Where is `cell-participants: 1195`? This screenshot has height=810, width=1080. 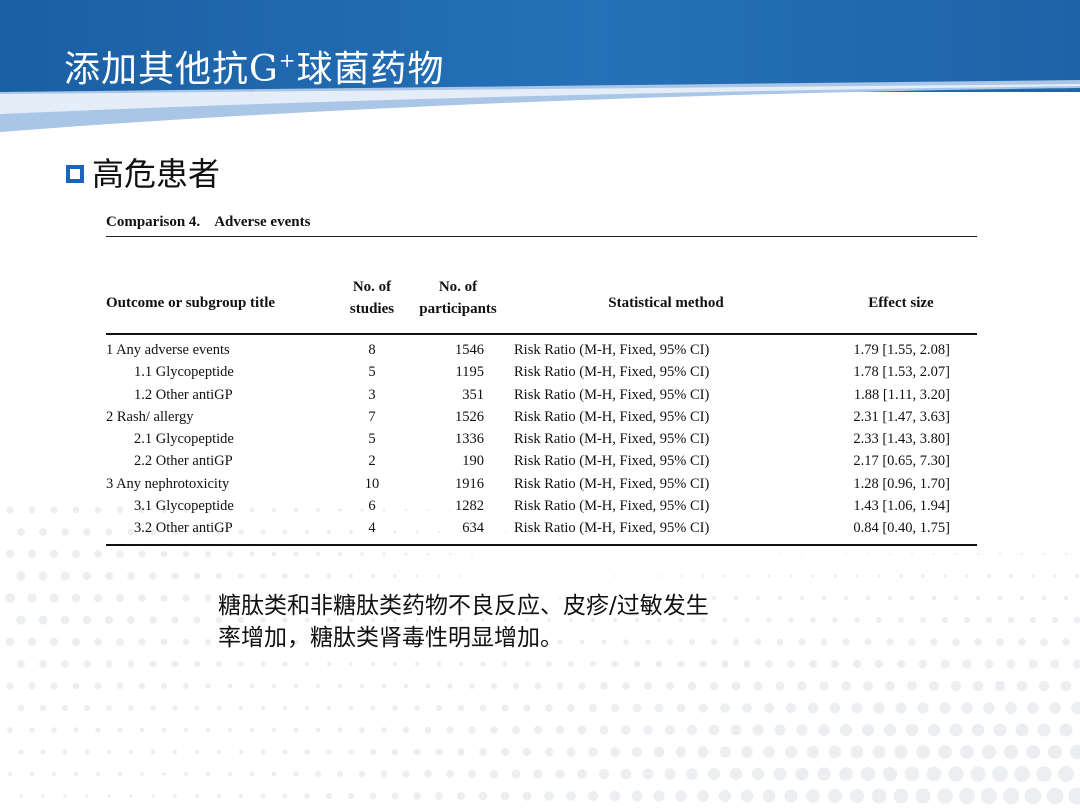 cell-participants: 1195 is located at coordinates (469, 372).